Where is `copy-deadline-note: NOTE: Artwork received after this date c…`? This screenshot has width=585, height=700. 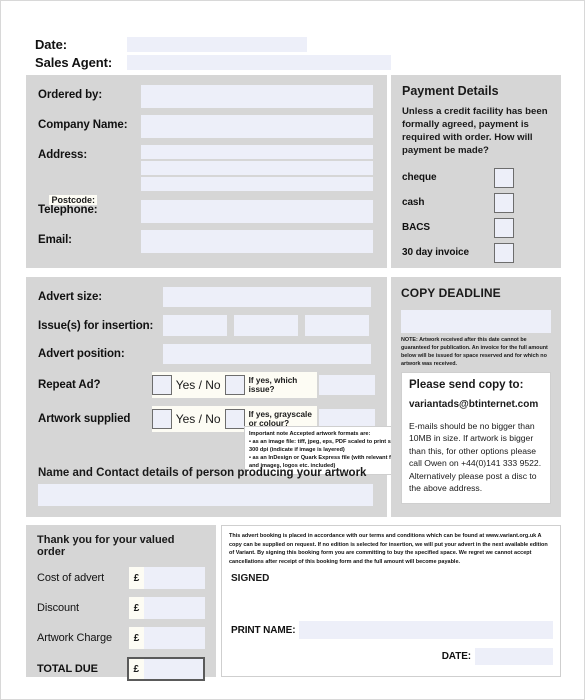
copy-deadline-note: NOTE: Artwork received after this date c… is located at coordinates (474, 352).